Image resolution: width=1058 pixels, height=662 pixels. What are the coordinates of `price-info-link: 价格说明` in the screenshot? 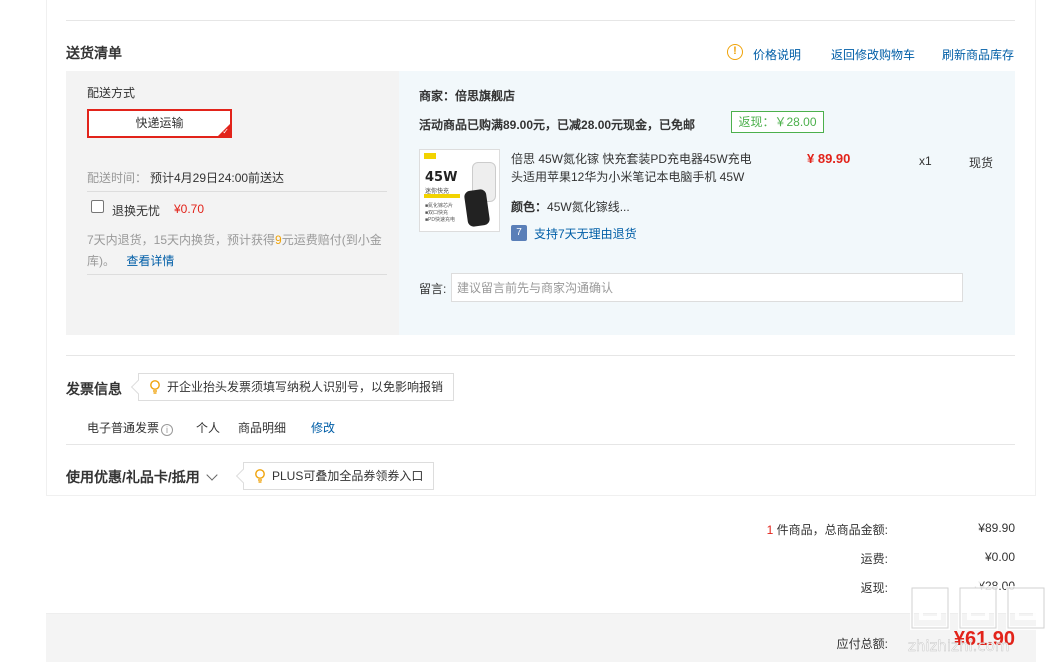 It's located at (777, 54).